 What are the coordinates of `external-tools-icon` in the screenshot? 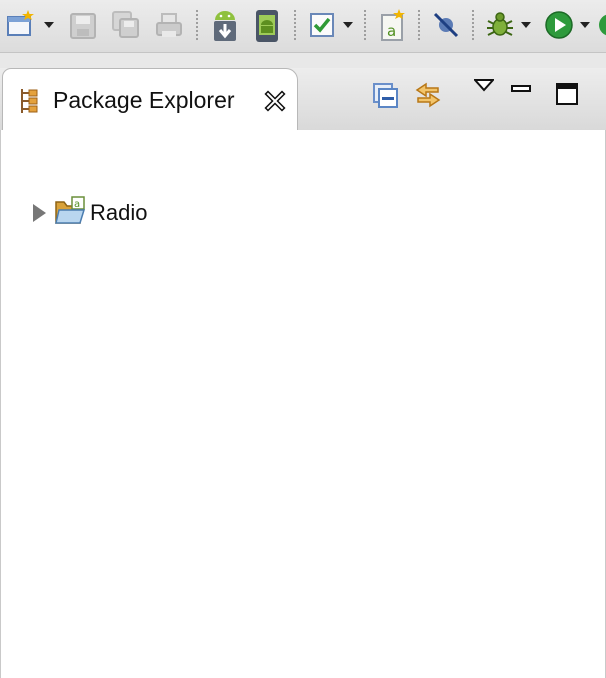 It's located at (602, 25).